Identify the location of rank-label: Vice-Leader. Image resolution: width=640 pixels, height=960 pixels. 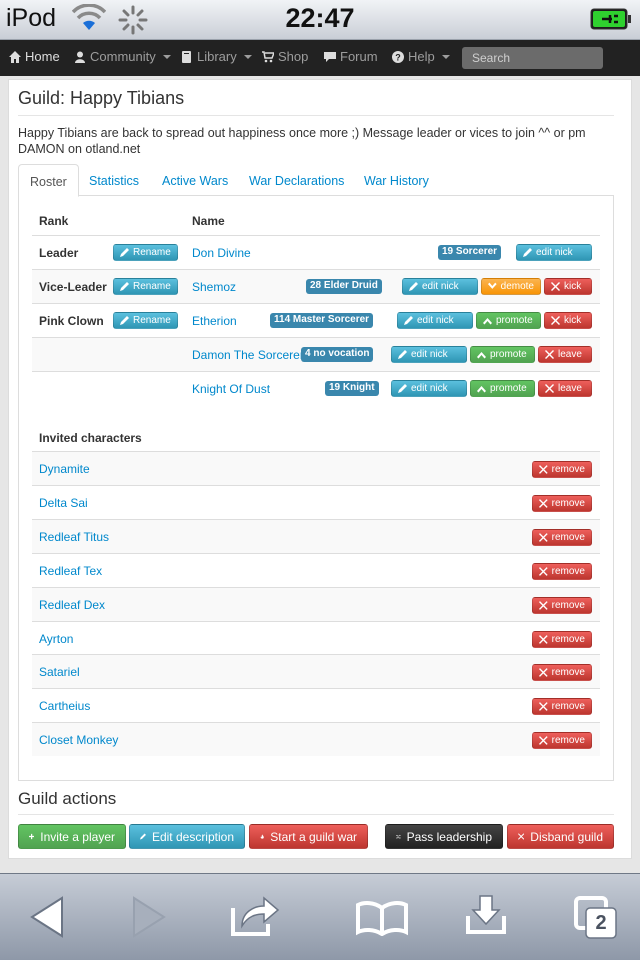
(73, 287).